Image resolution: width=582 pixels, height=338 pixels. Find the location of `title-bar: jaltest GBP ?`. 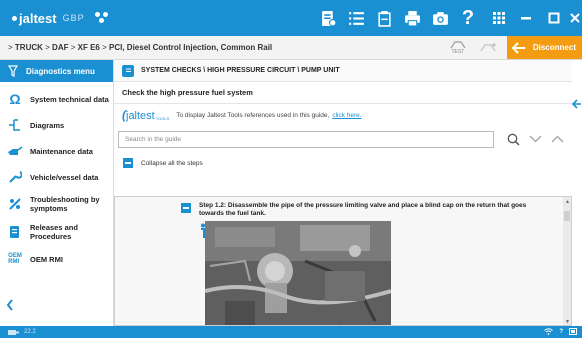

title-bar: jaltest GBP ? is located at coordinates (291, 18).